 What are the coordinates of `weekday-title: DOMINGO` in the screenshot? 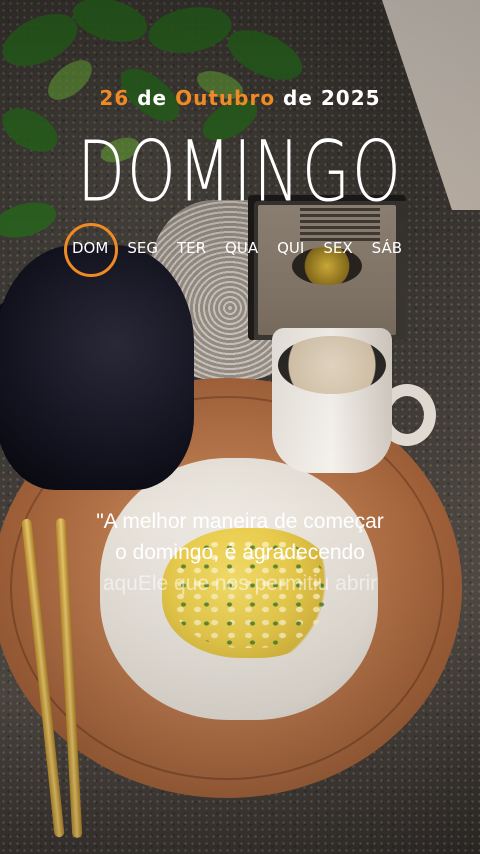 It's located at (240, 171).